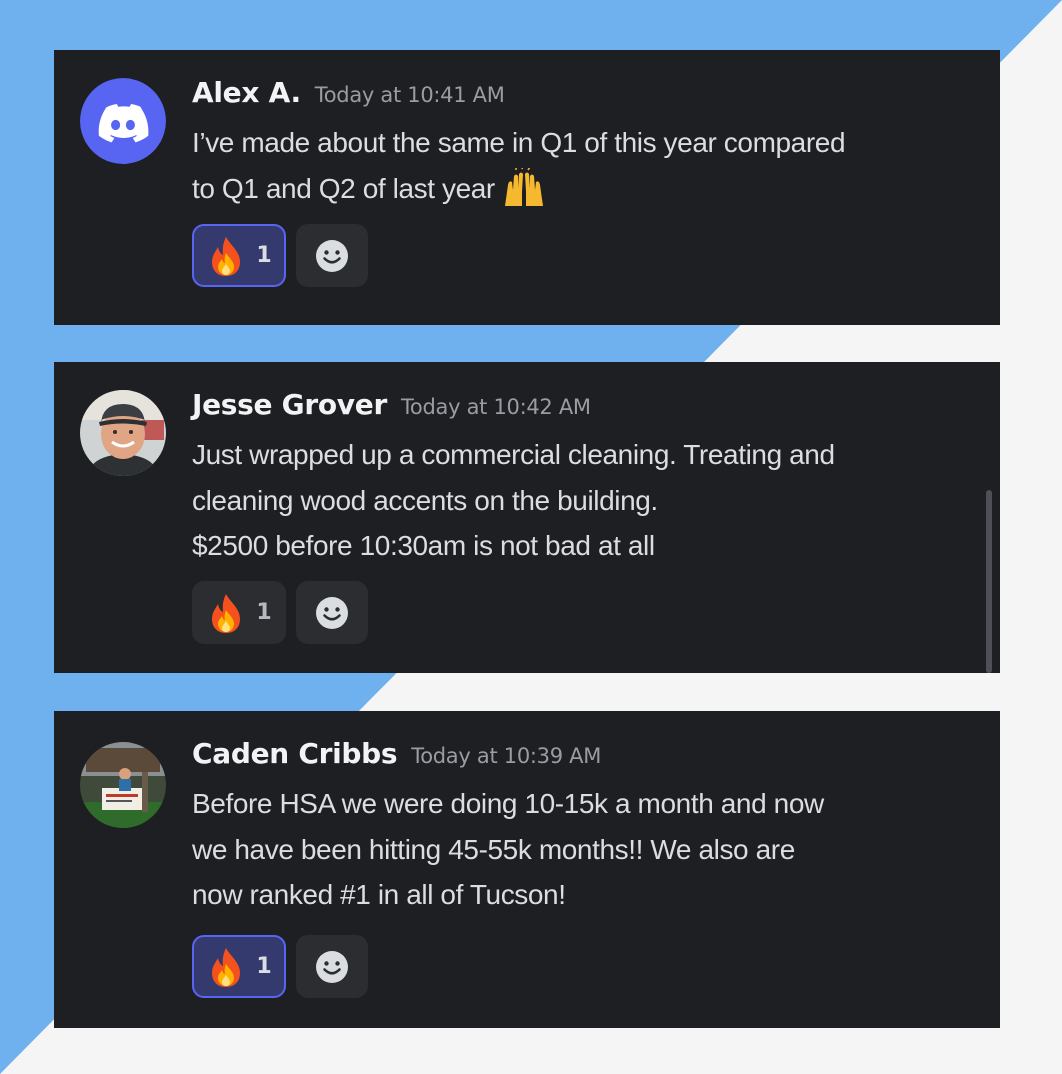  Describe the element at coordinates (379, 894) in the screenshot. I see `message-line: now ranked #1 in all of Tucson!` at that location.